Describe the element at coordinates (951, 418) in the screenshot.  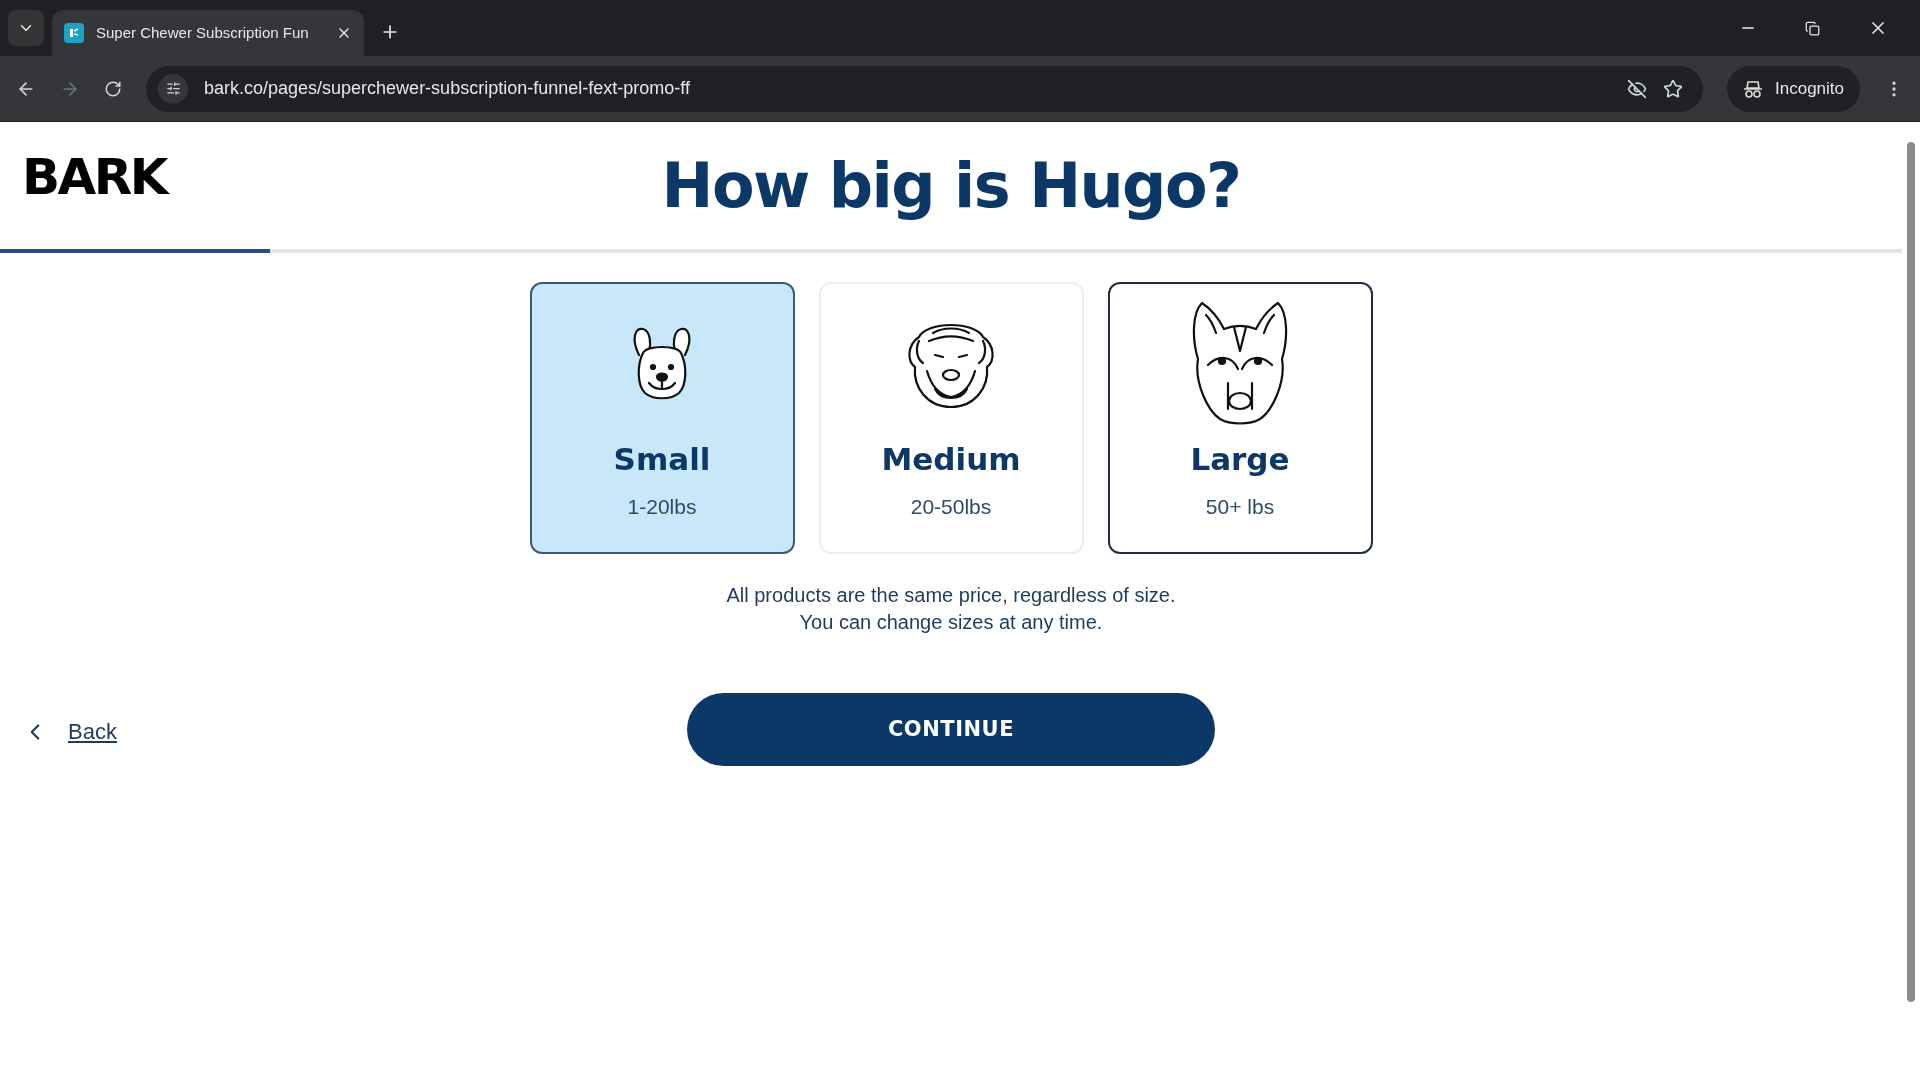
I see `size-option-card: Medium 20-50lbs` at that location.